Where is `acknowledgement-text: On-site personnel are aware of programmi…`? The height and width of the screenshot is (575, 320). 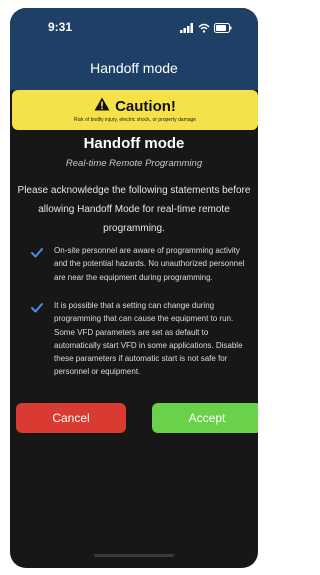
acknowledgement-text: On-site personnel are aware of programmi… is located at coordinates (149, 264).